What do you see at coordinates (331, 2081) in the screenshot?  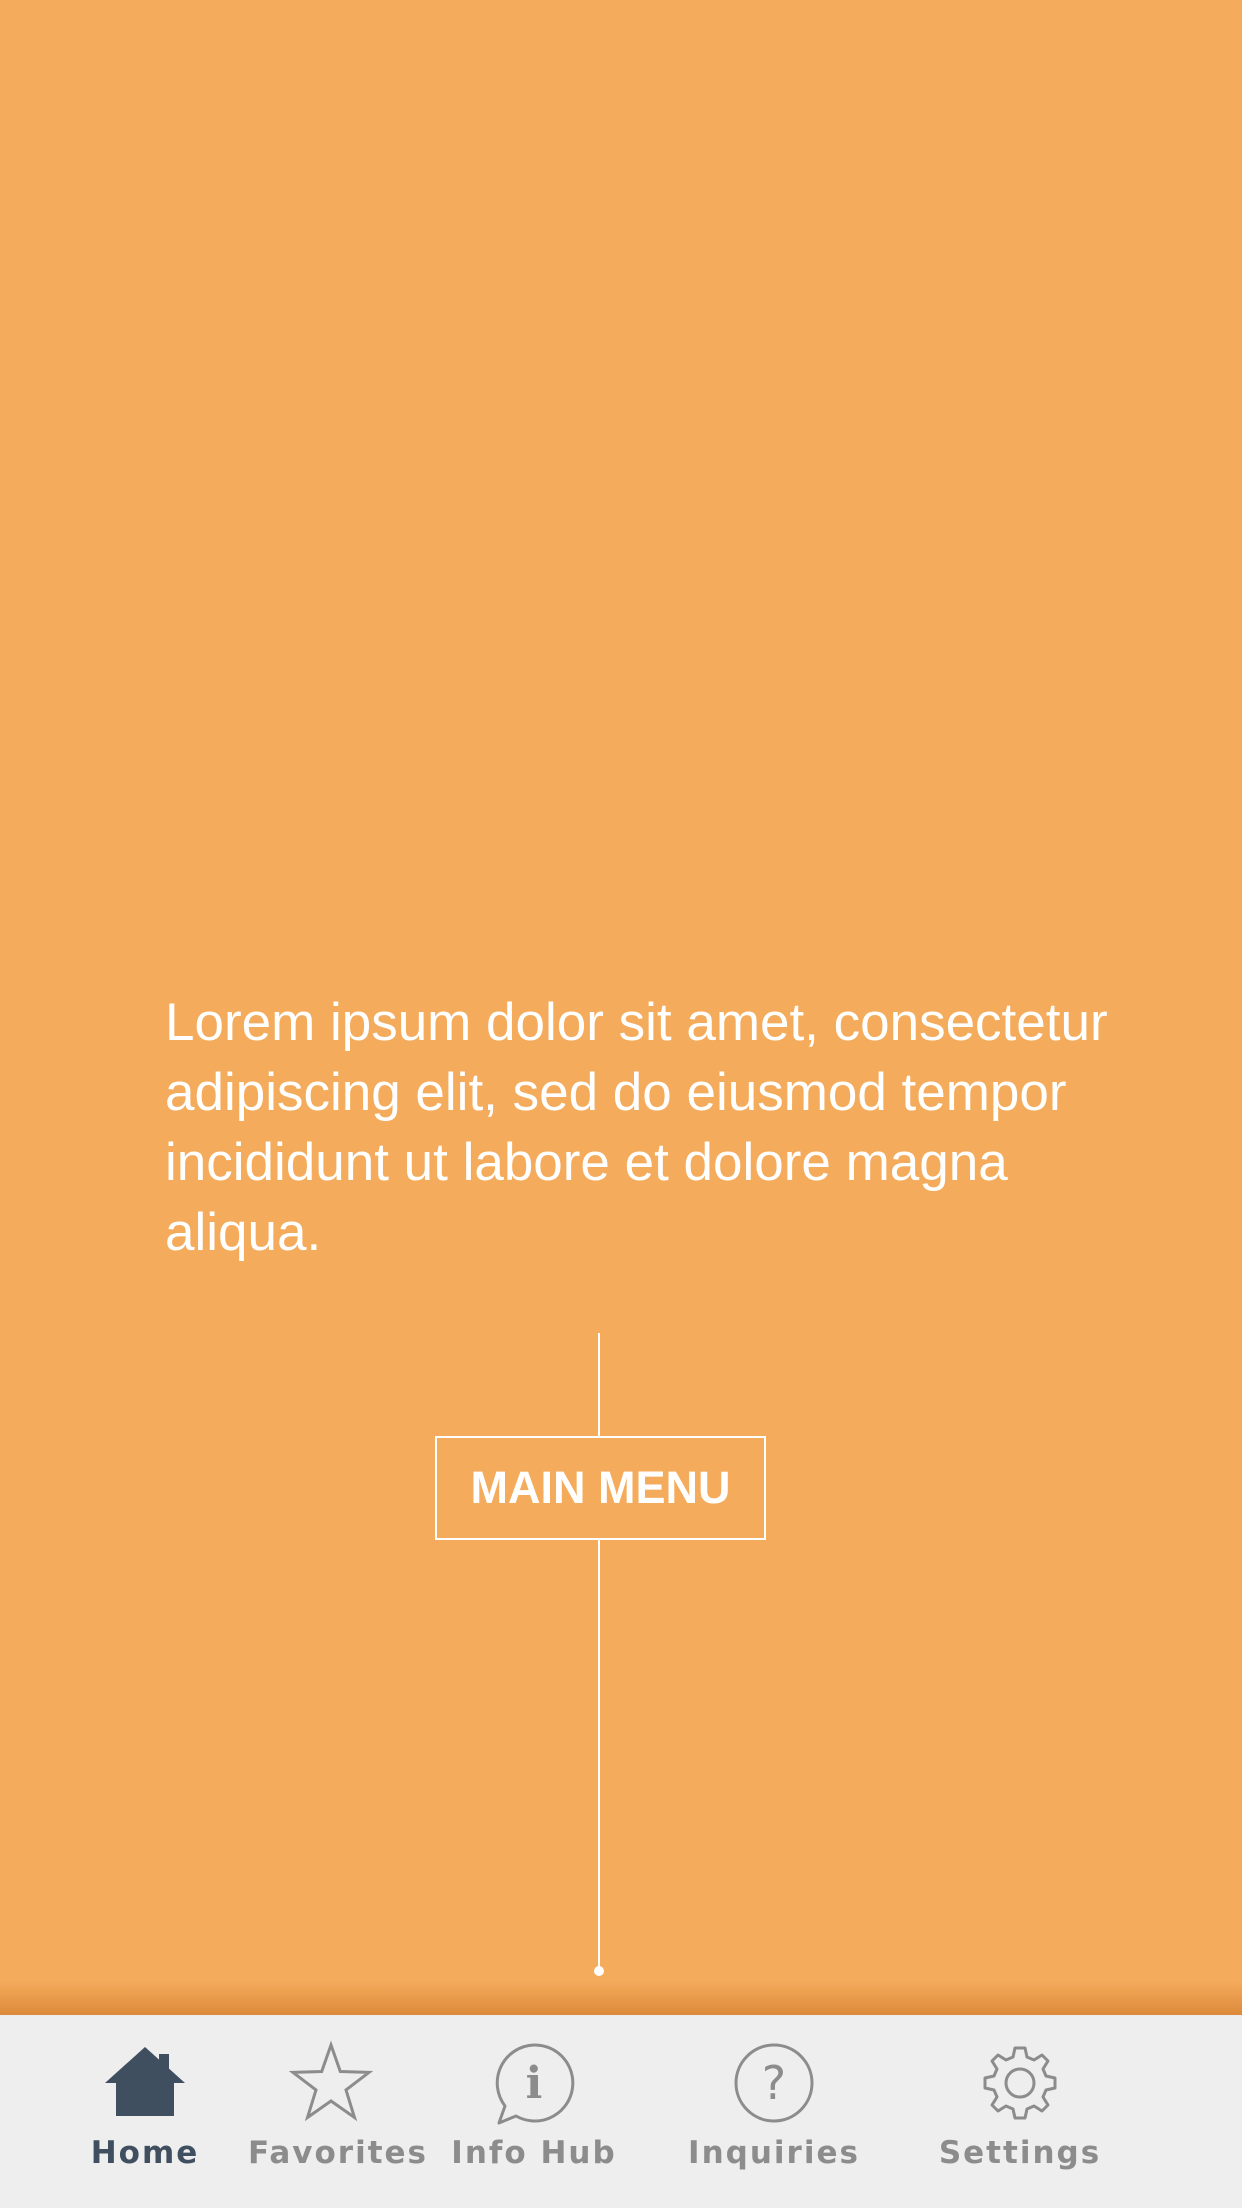 I see `star-icon` at bounding box center [331, 2081].